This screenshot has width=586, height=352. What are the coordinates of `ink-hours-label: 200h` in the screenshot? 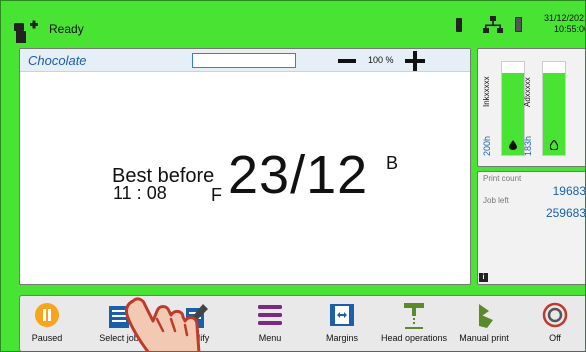 It's located at (487, 145).